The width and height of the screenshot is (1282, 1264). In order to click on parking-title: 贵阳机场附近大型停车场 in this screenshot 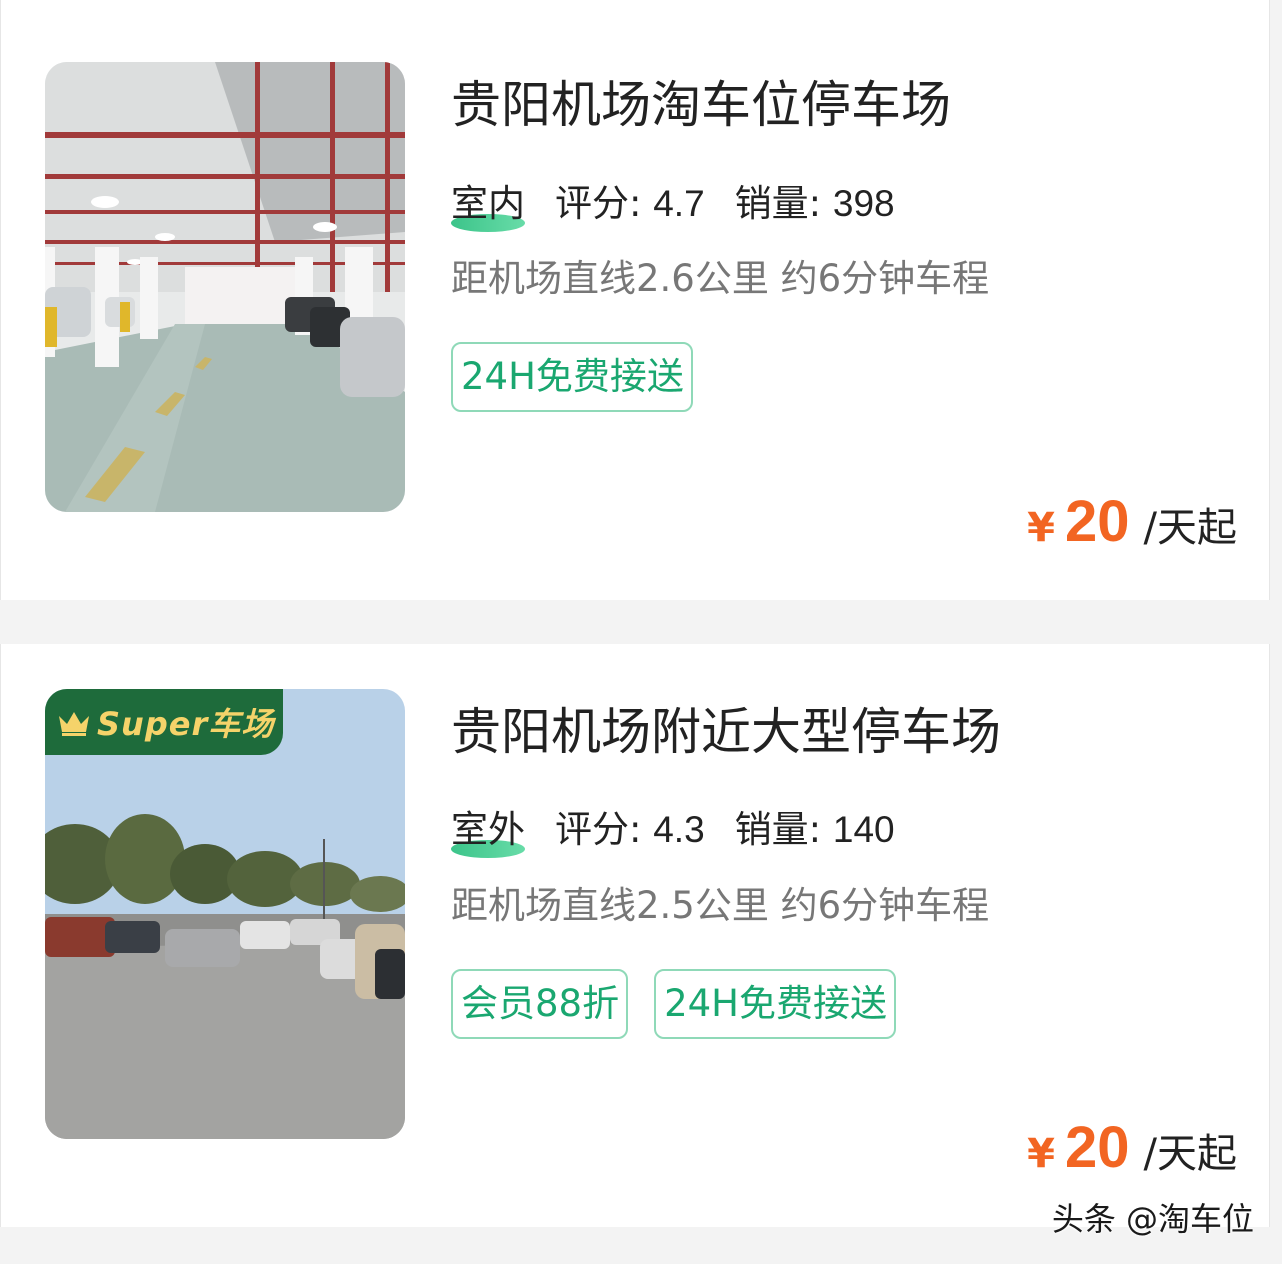, I will do `click(726, 732)`.